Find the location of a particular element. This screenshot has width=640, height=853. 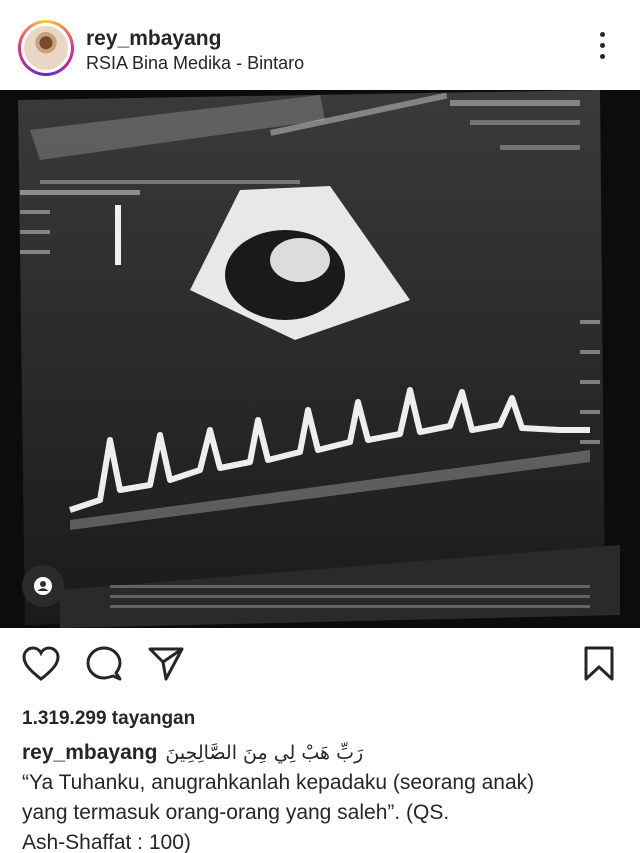

comment-icon is located at coordinates (104, 664).